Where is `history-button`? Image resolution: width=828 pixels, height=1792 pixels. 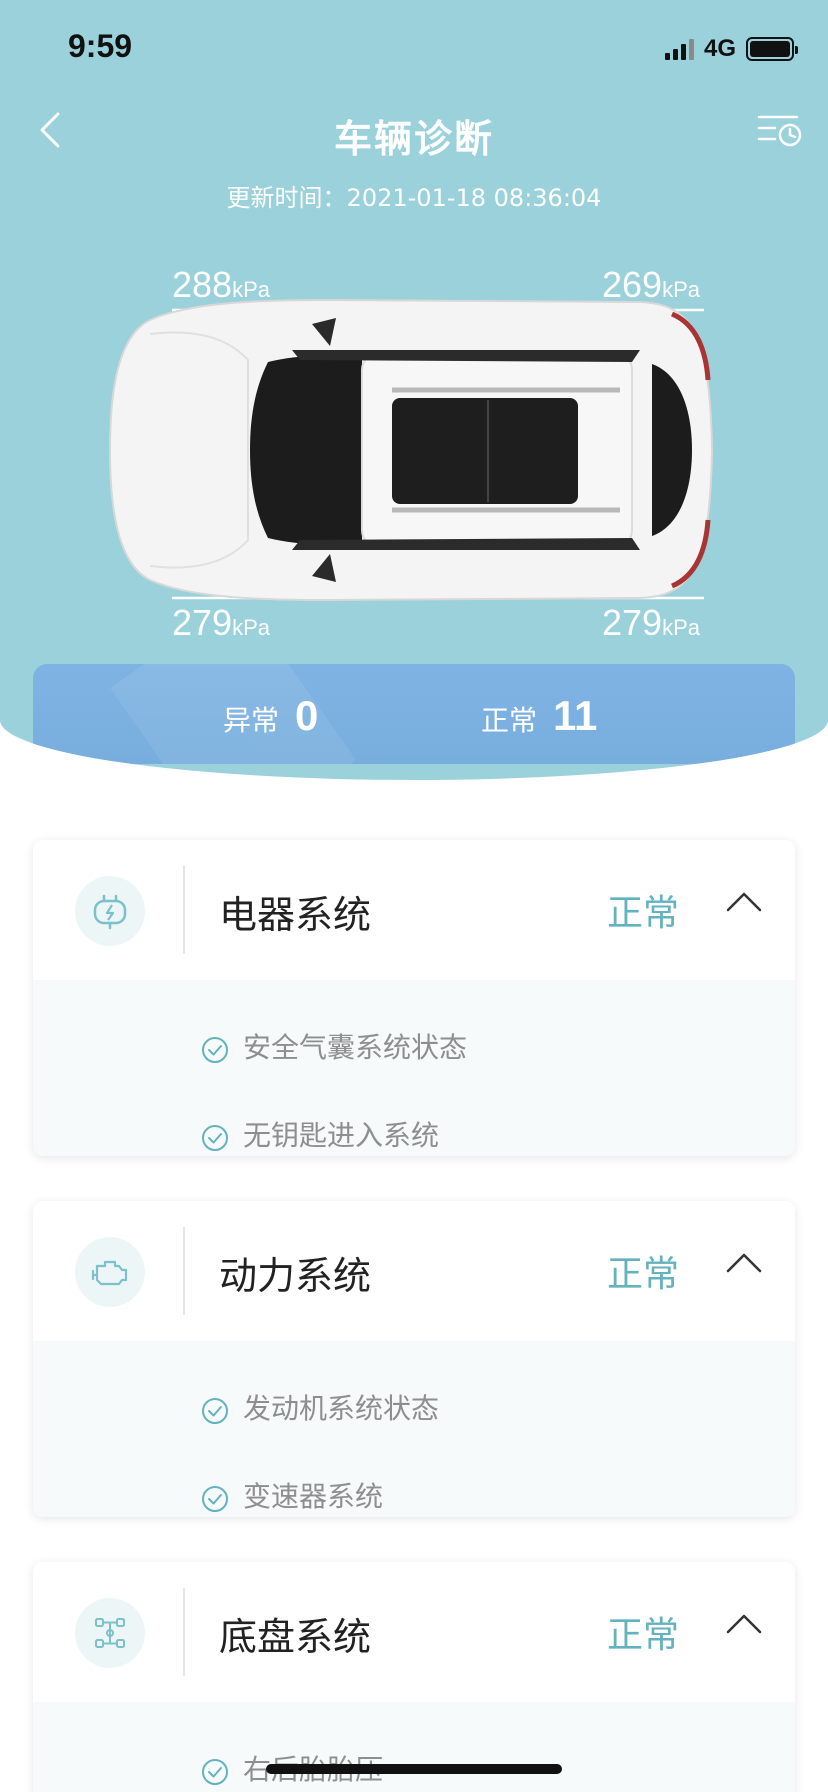 history-button is located at coordinates (780, 130).